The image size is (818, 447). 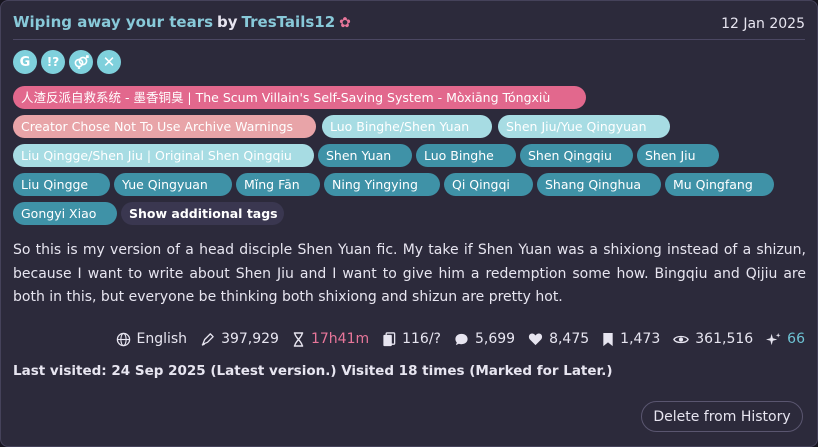 I want to click on hourglass-icon, so click(x=298, y=339).